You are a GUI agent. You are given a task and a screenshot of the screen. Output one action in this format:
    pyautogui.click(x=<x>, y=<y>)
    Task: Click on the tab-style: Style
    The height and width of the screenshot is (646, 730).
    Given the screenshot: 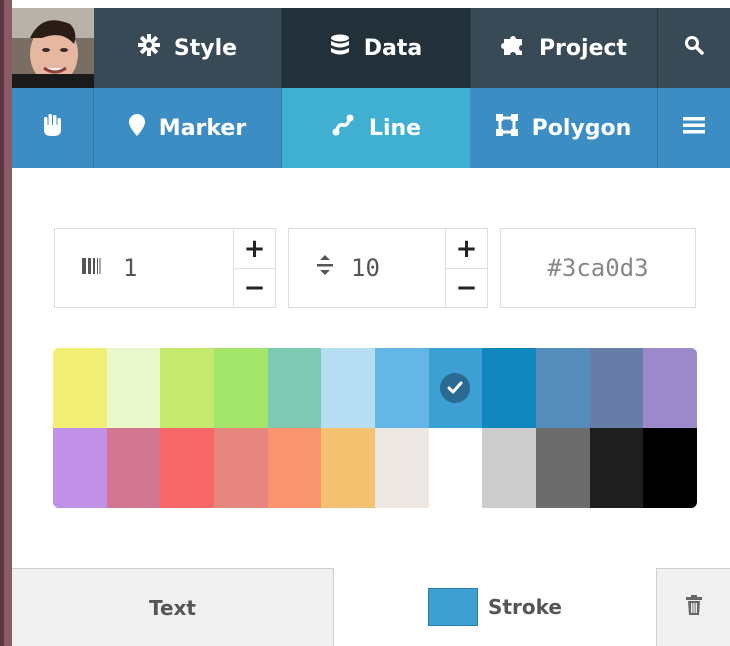 What is the action you would take?
    pyautogui.click(x=188, y=48)
    